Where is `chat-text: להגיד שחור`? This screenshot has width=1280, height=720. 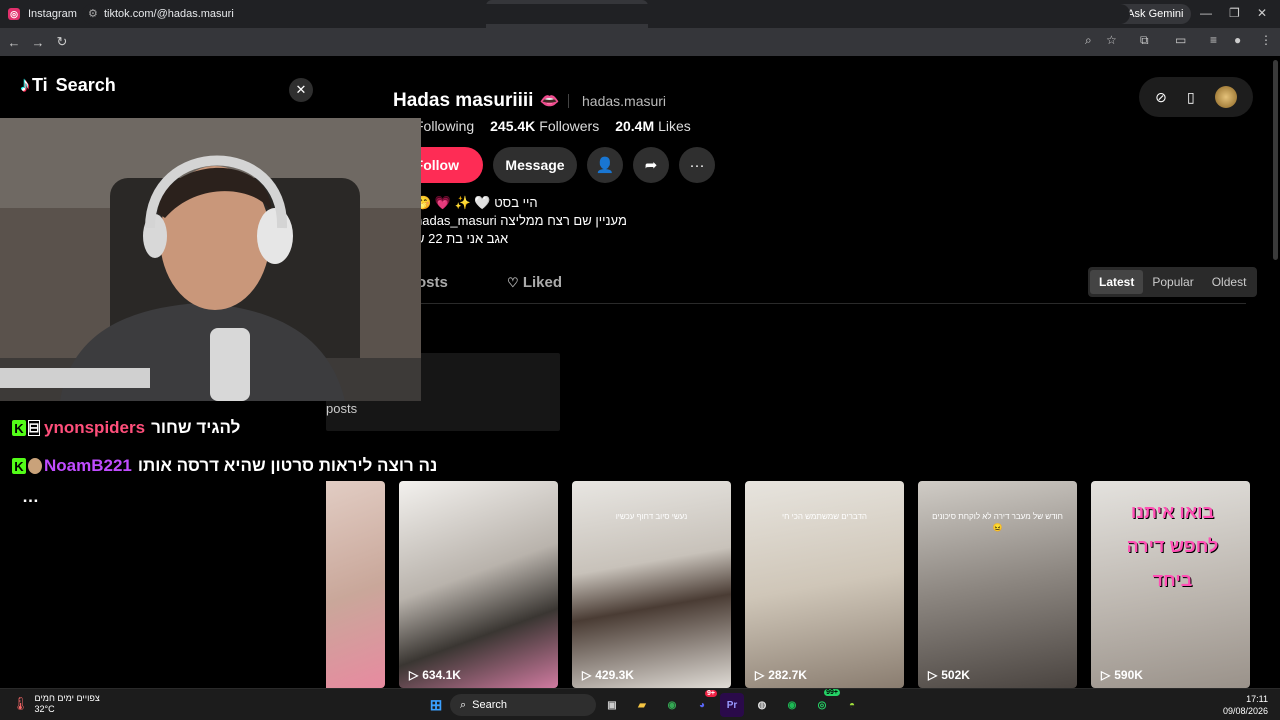 chat-text: להגיד שחור is located at coordinates (196, 427).